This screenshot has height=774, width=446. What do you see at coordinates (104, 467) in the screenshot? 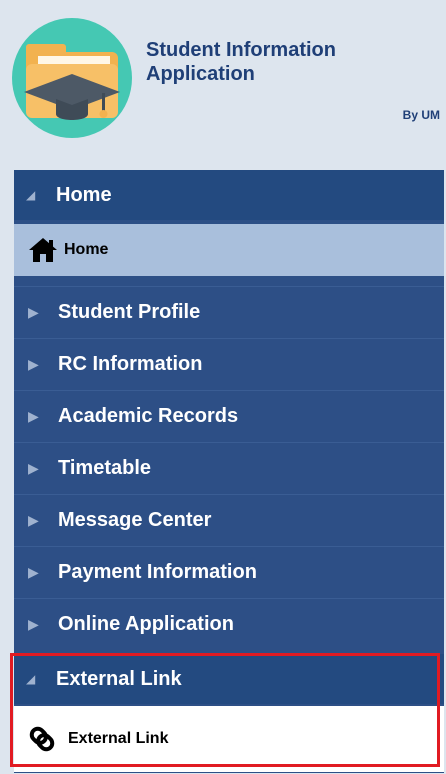
I see `menu-item-label: Timetable` at bounding box center [104, 467].